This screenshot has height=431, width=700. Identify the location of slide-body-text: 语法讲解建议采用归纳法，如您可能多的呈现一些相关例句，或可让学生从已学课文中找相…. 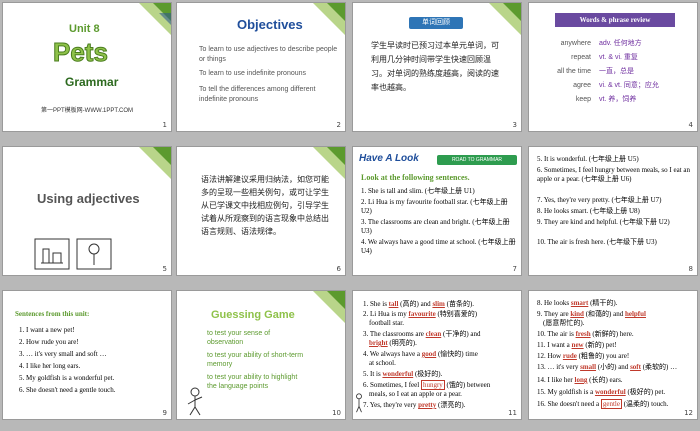
(265, 205).